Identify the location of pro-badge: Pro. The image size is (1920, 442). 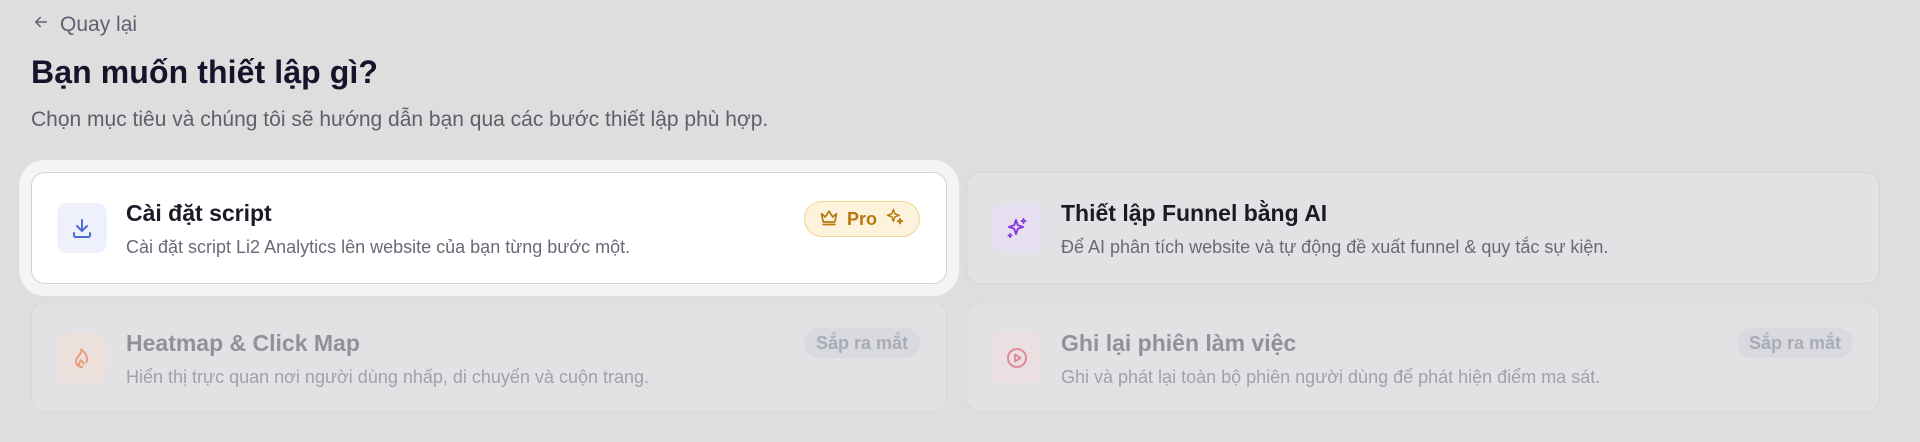
(861, 219).